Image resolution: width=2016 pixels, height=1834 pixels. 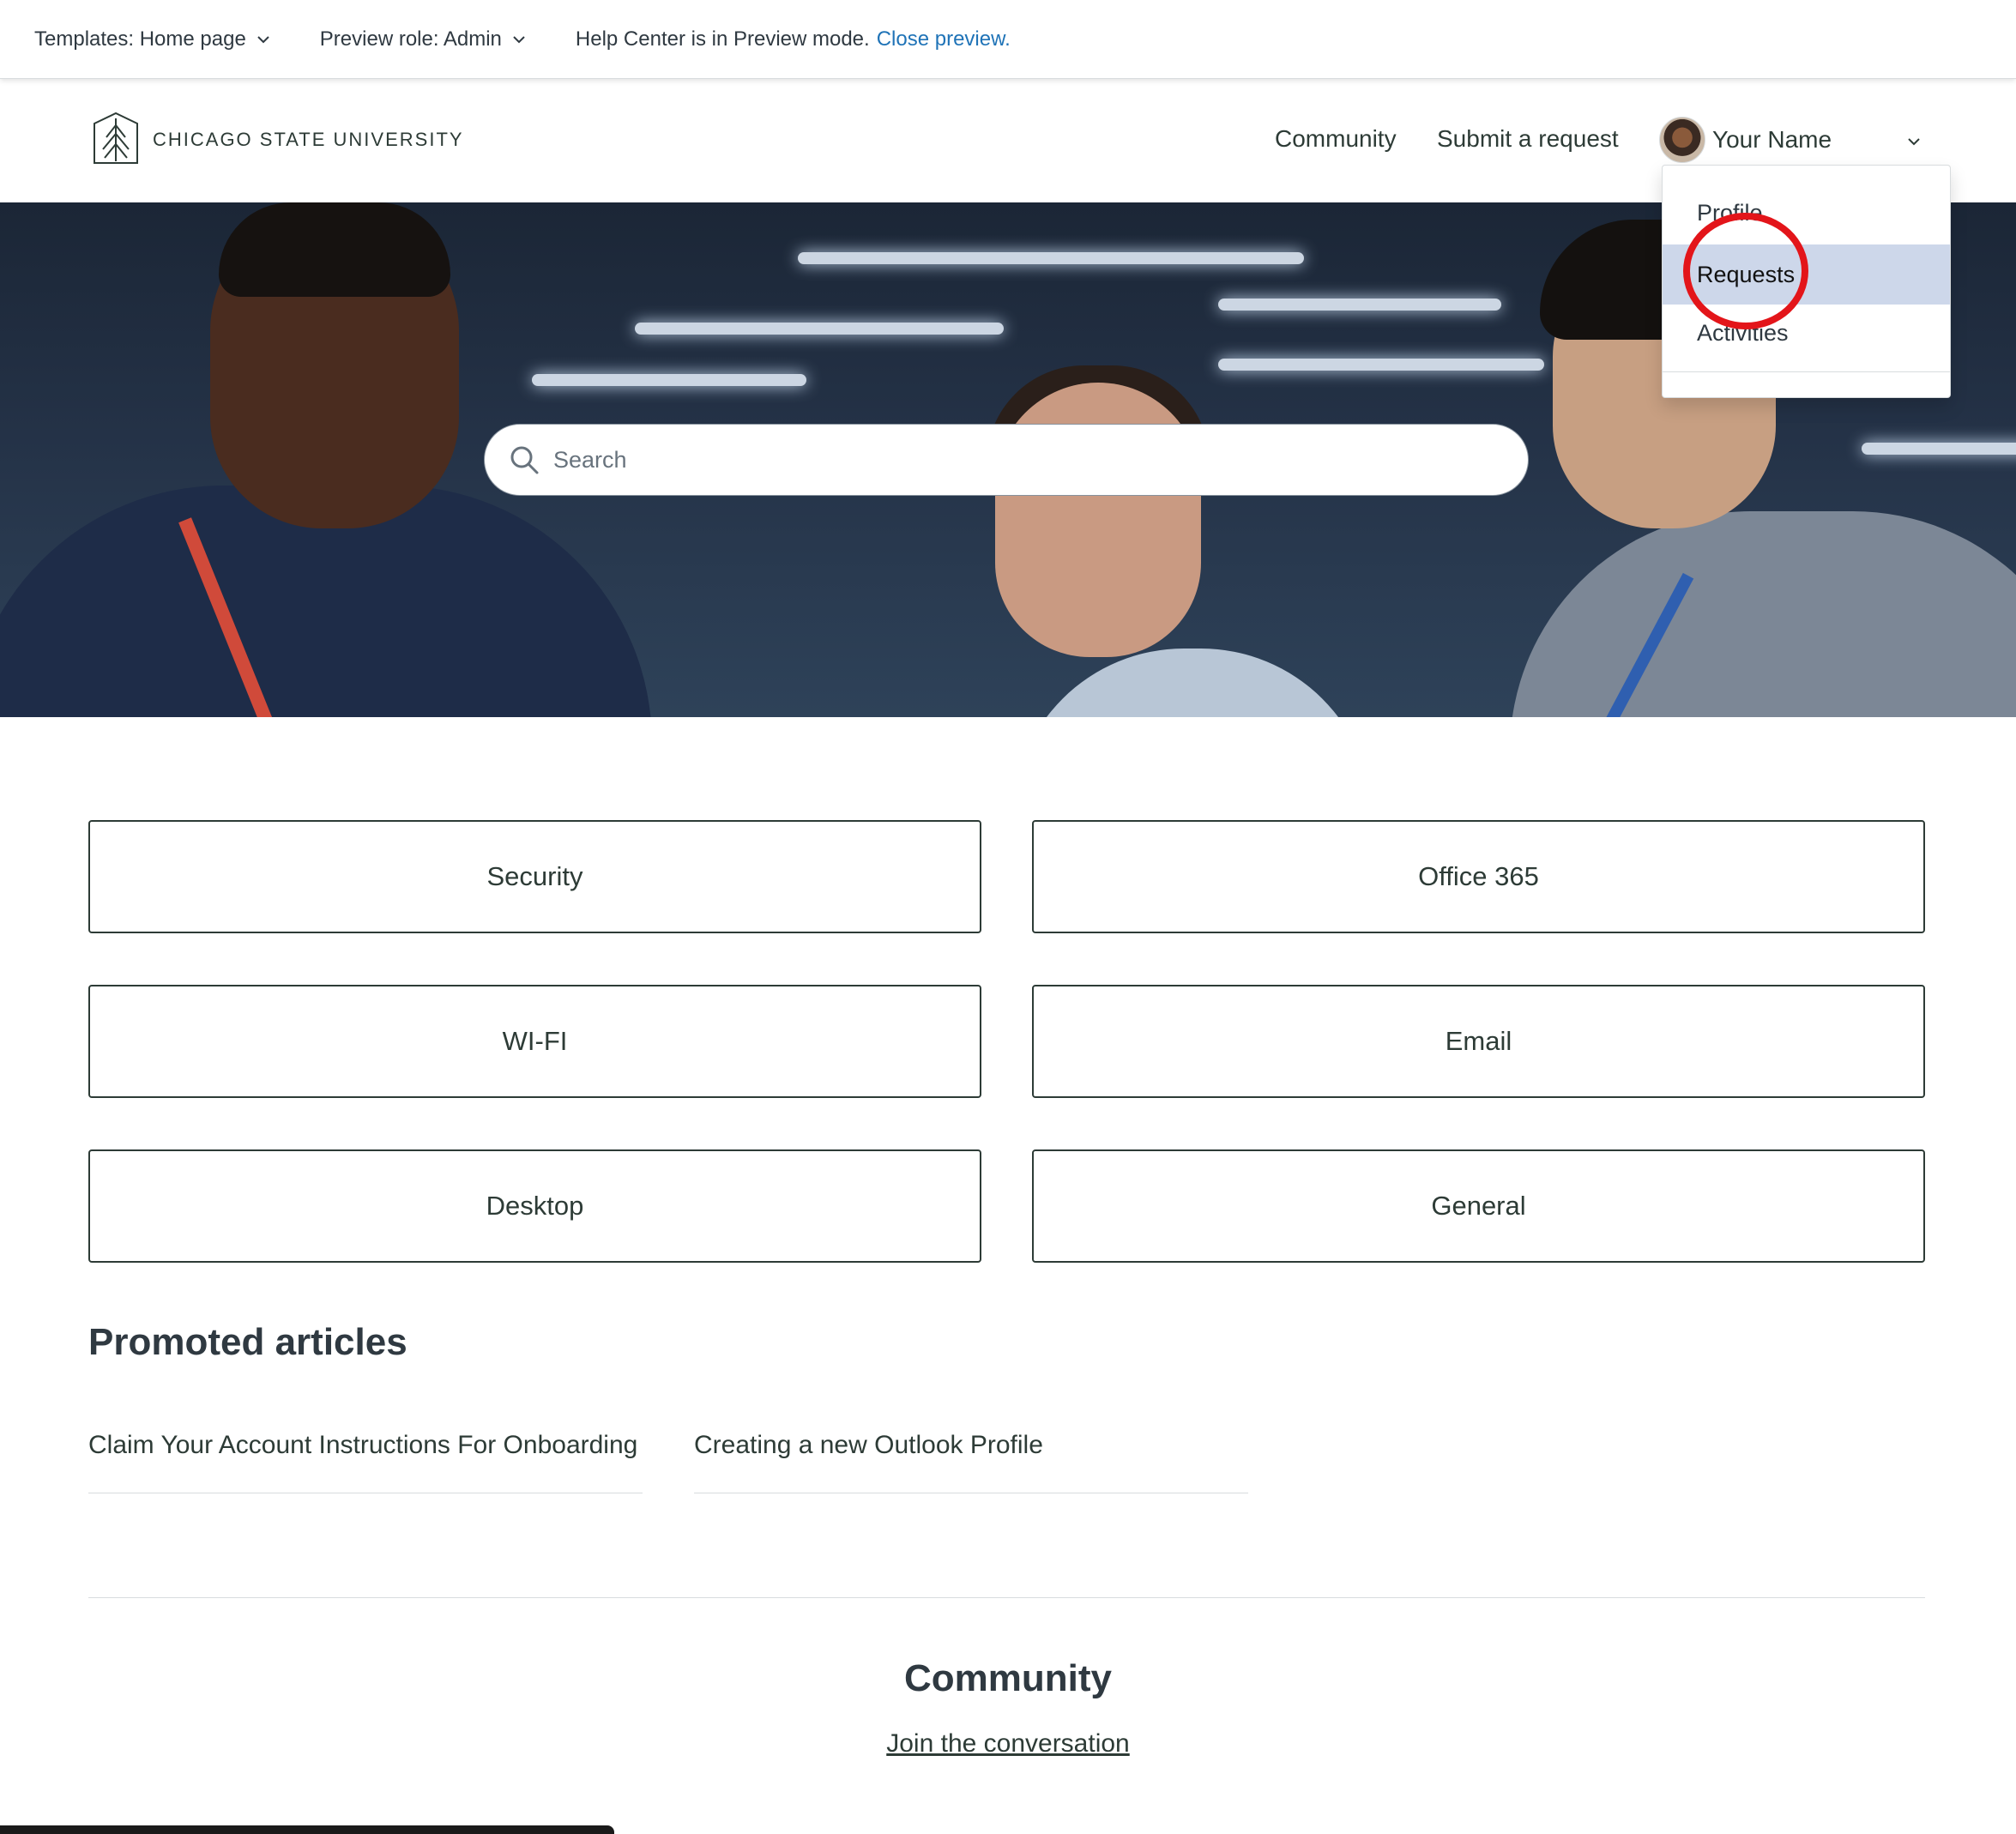 What do you see at coordinates (723, 39) in the screenshot?
I see `preview-status-text: Help Center is in Preview mode.` at bounding box center [723, 39].